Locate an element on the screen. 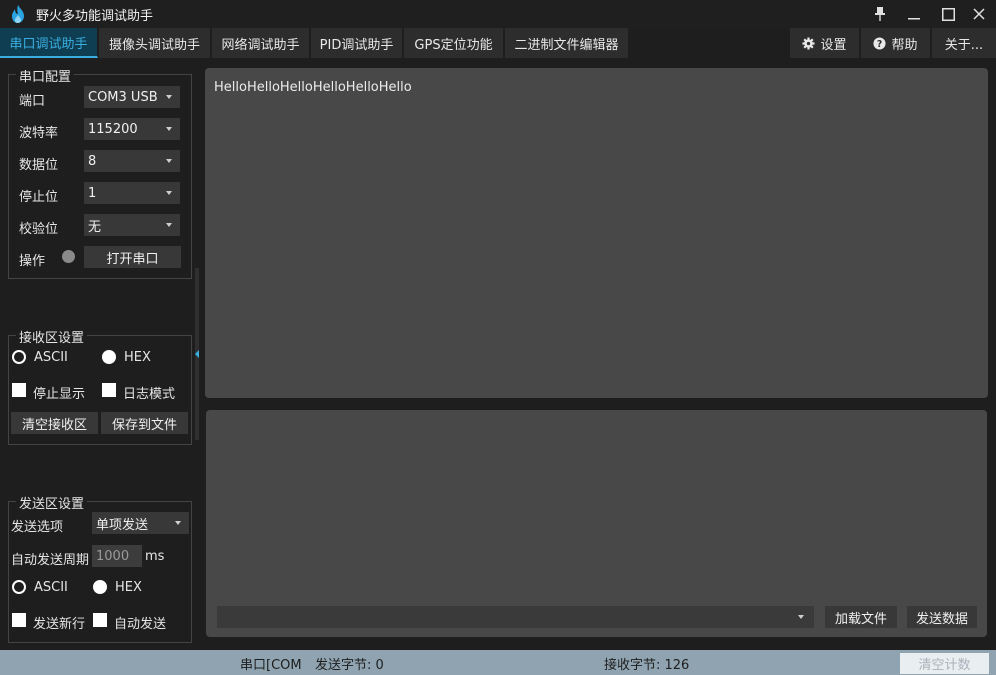 Image resolution: width=996 pixels, height=675 pixels. pin-icon is located at coordinates (880, 14).